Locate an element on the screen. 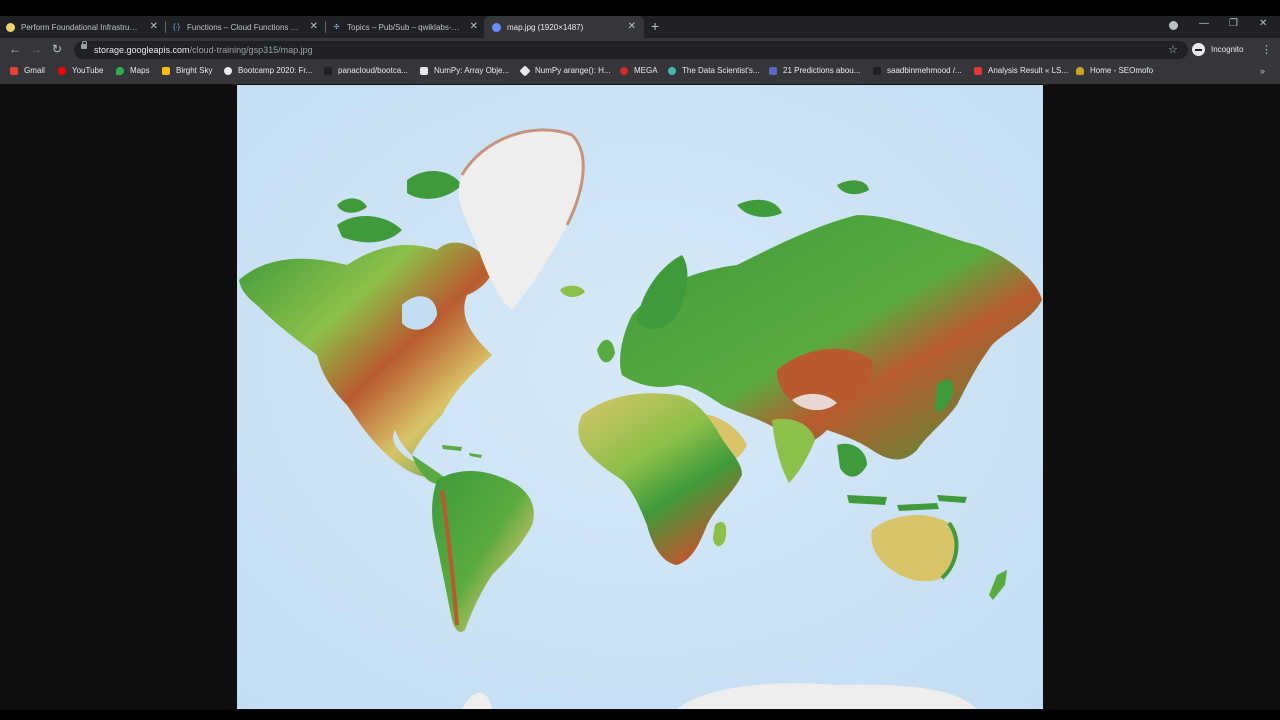  tab-map-image: map.jpg (1920×1487) ✕ is located at coordinates (564, 27).